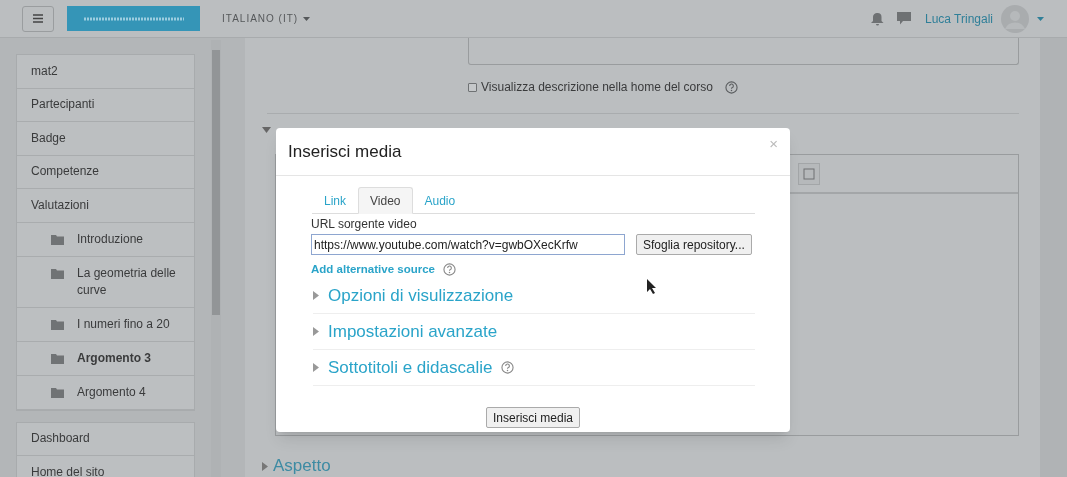 This screenshot has height=477, width=1067. I want to click on description-checkbox, so click(472, 87).